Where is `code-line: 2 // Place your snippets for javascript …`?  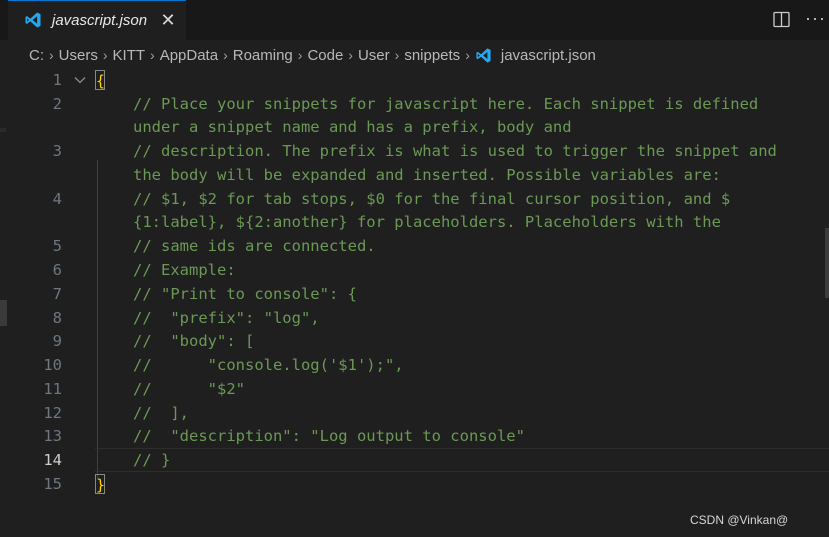
code-line: 2 // Place your snippets for javascript … is located at coordinates (414, 104).